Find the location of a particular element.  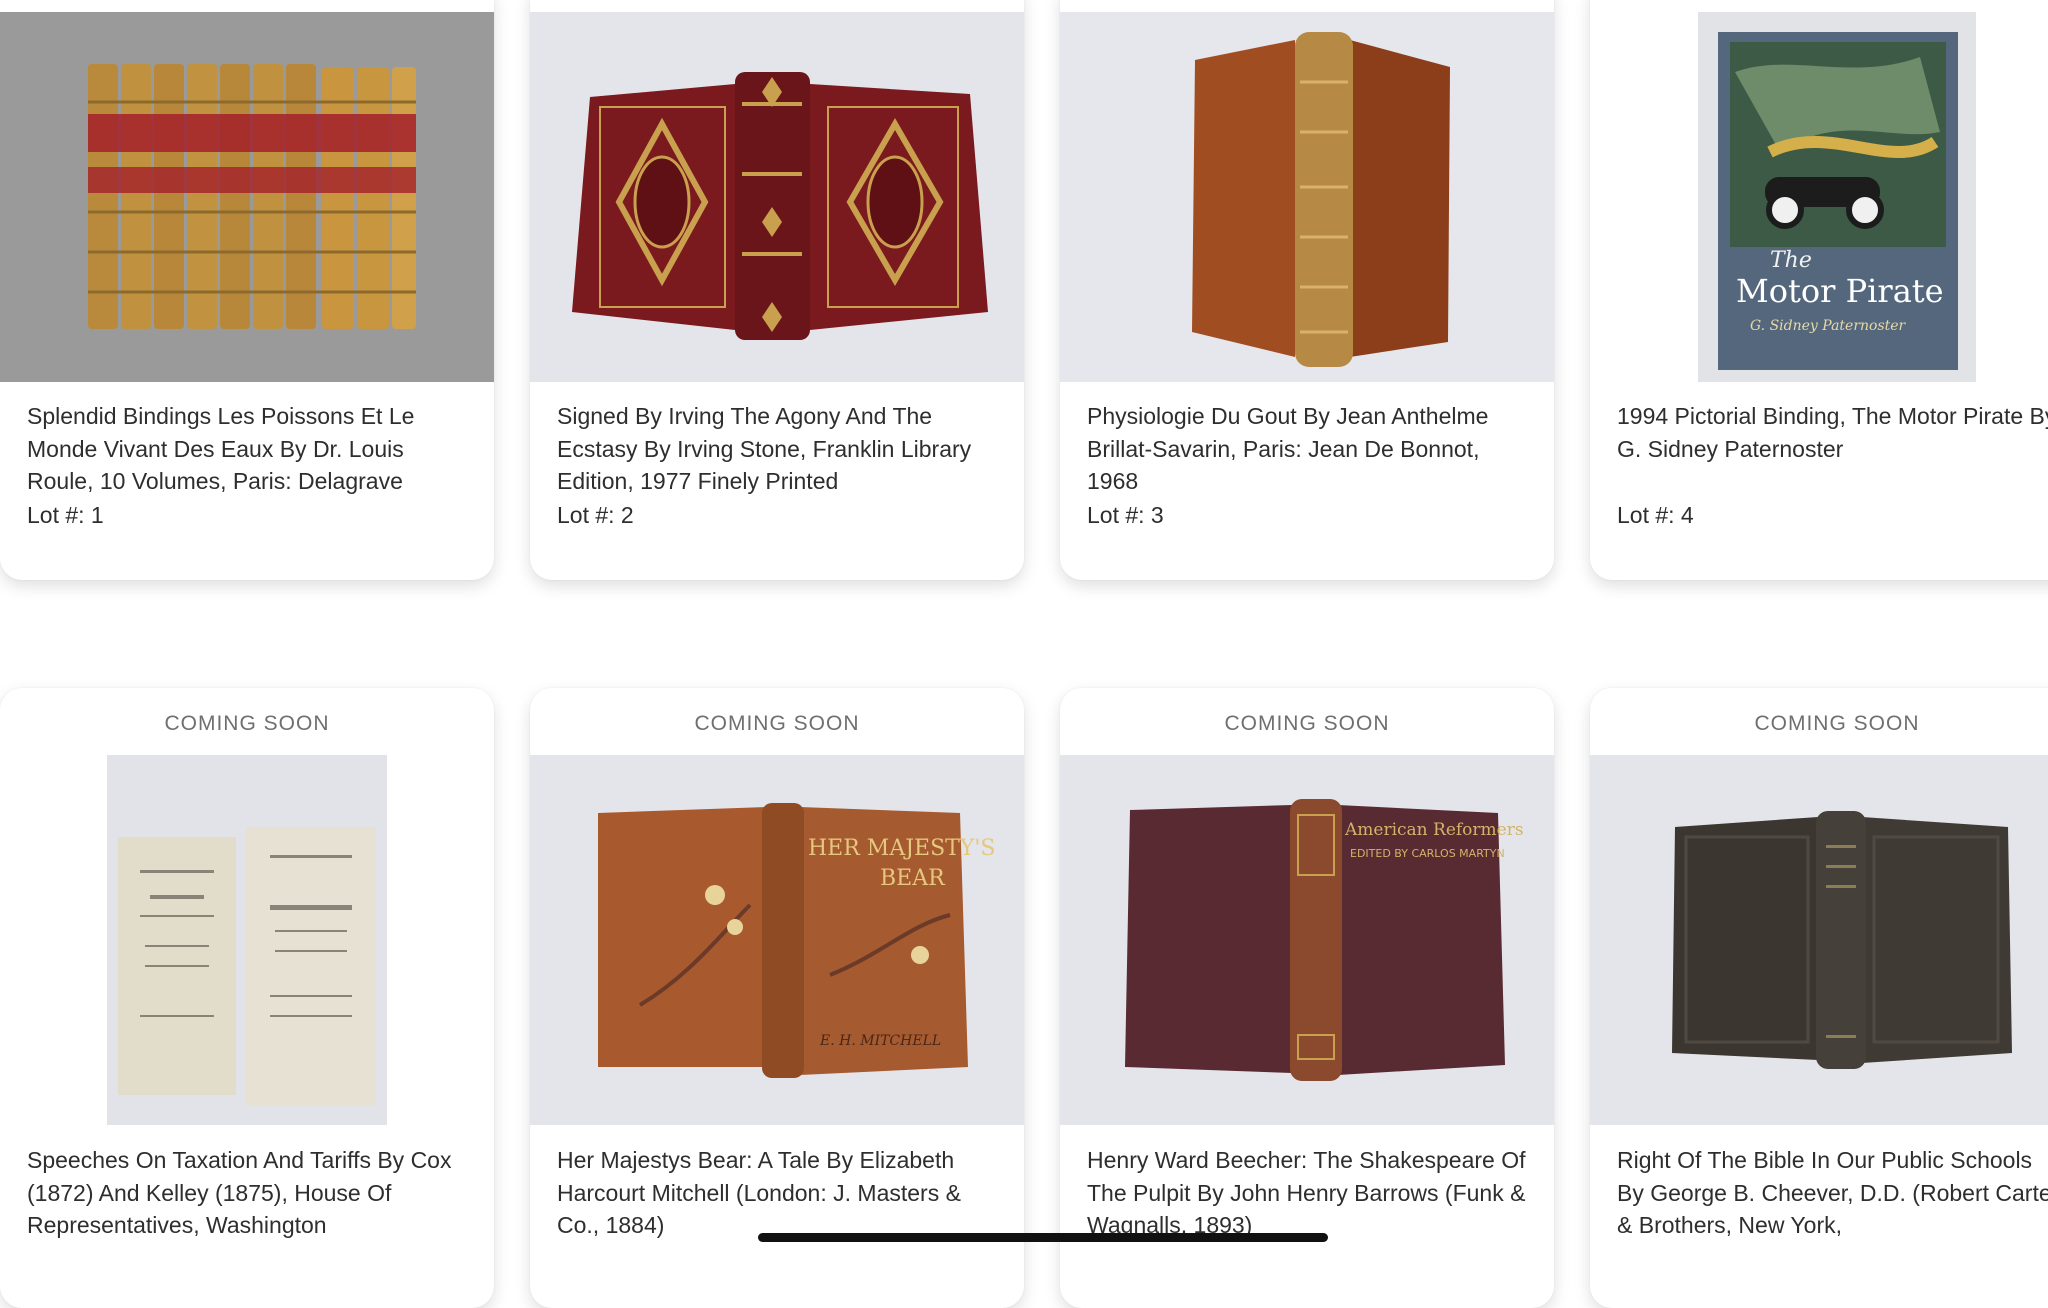

lot-image-4: The Motor Pirate G. Sidney Paternoster is located at coordinates (1819, 197).